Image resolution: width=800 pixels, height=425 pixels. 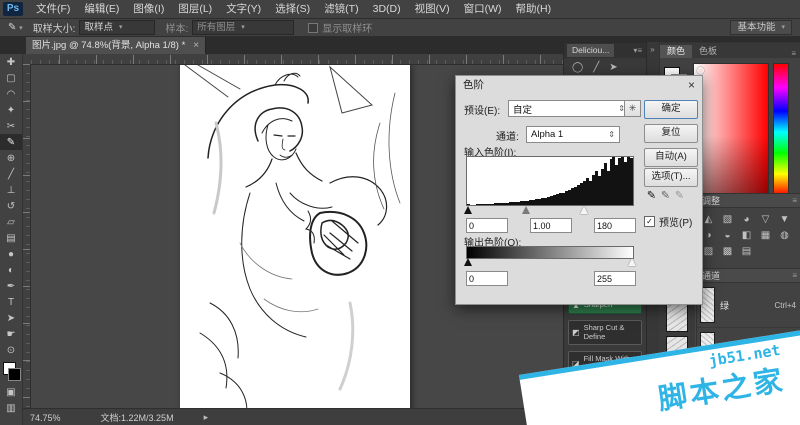 What do you see at coordinates (467, 262) in the screenshot?
I see `output-black-slider` at bounding box center [467, 262].